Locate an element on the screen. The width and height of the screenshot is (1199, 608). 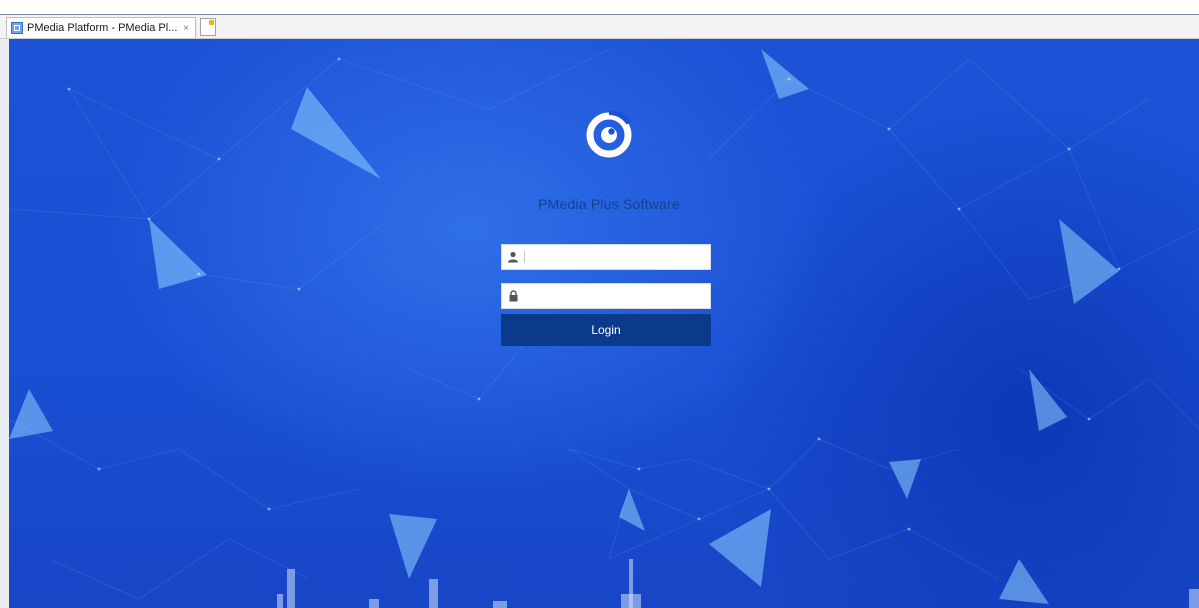
user-icon is located at coordinates (513, 257).